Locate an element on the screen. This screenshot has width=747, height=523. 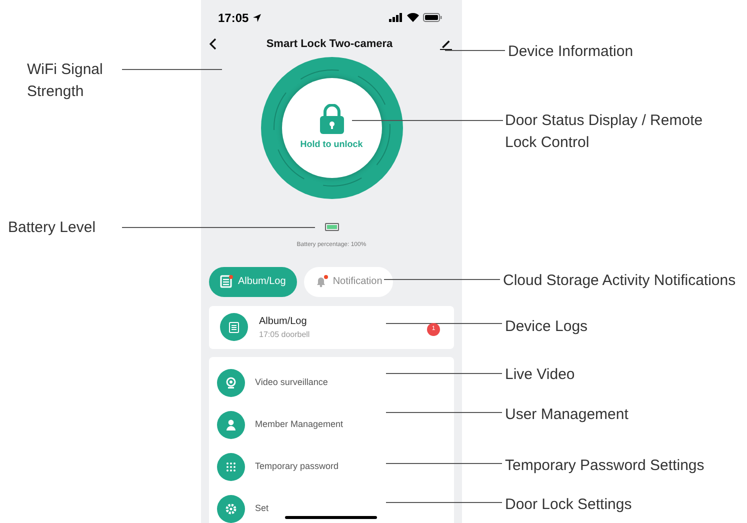
wifi-icon is located at coordinates (413, 17).